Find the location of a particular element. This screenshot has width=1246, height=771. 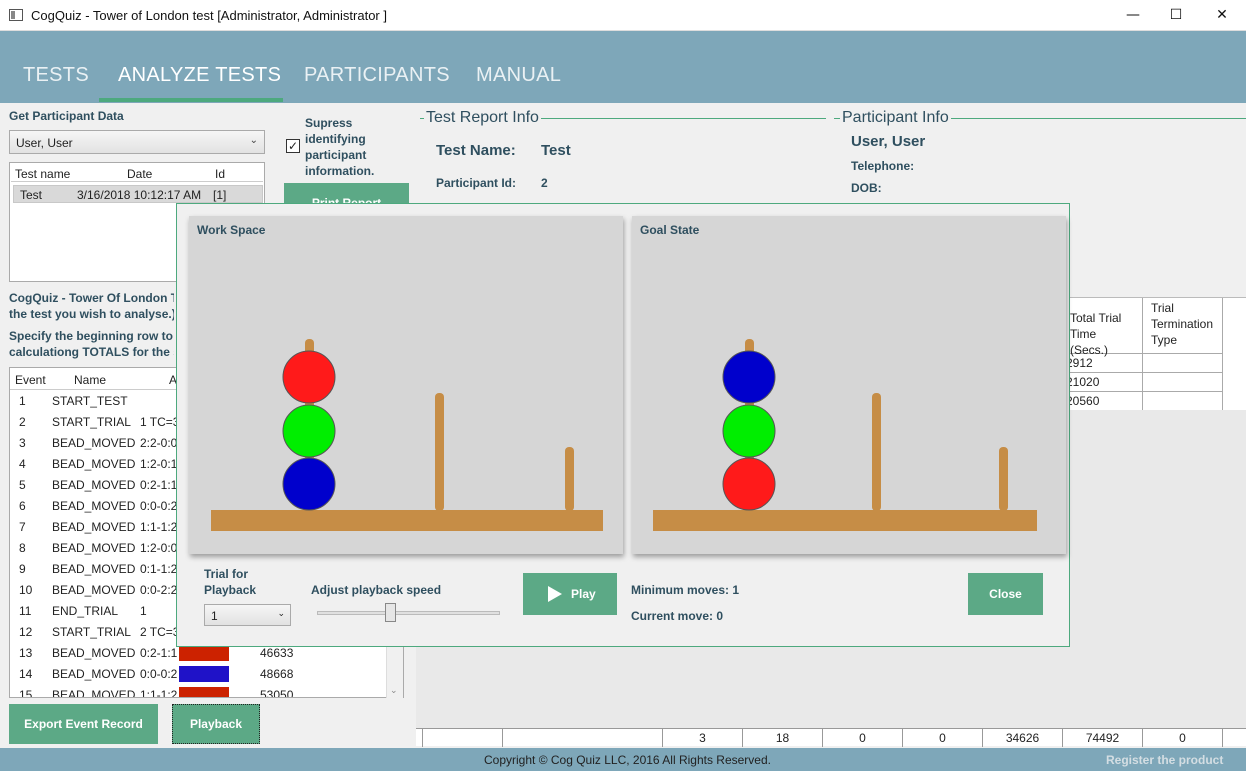

speed-label: Adjust playback speed is located at coordinates (376, 590).